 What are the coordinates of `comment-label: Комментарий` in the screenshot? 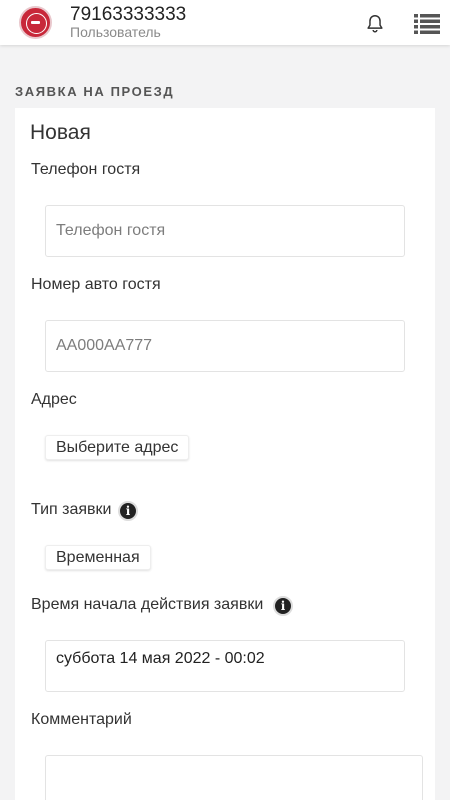 It's located at (81, 719).